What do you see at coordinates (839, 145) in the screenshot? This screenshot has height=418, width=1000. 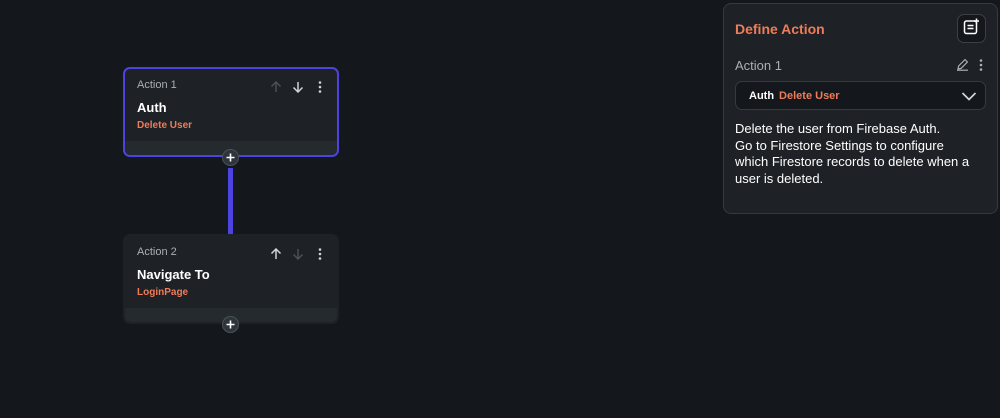 I see `description-line: Go to Firestore Settings to configure` at bounding box center [839, 145].